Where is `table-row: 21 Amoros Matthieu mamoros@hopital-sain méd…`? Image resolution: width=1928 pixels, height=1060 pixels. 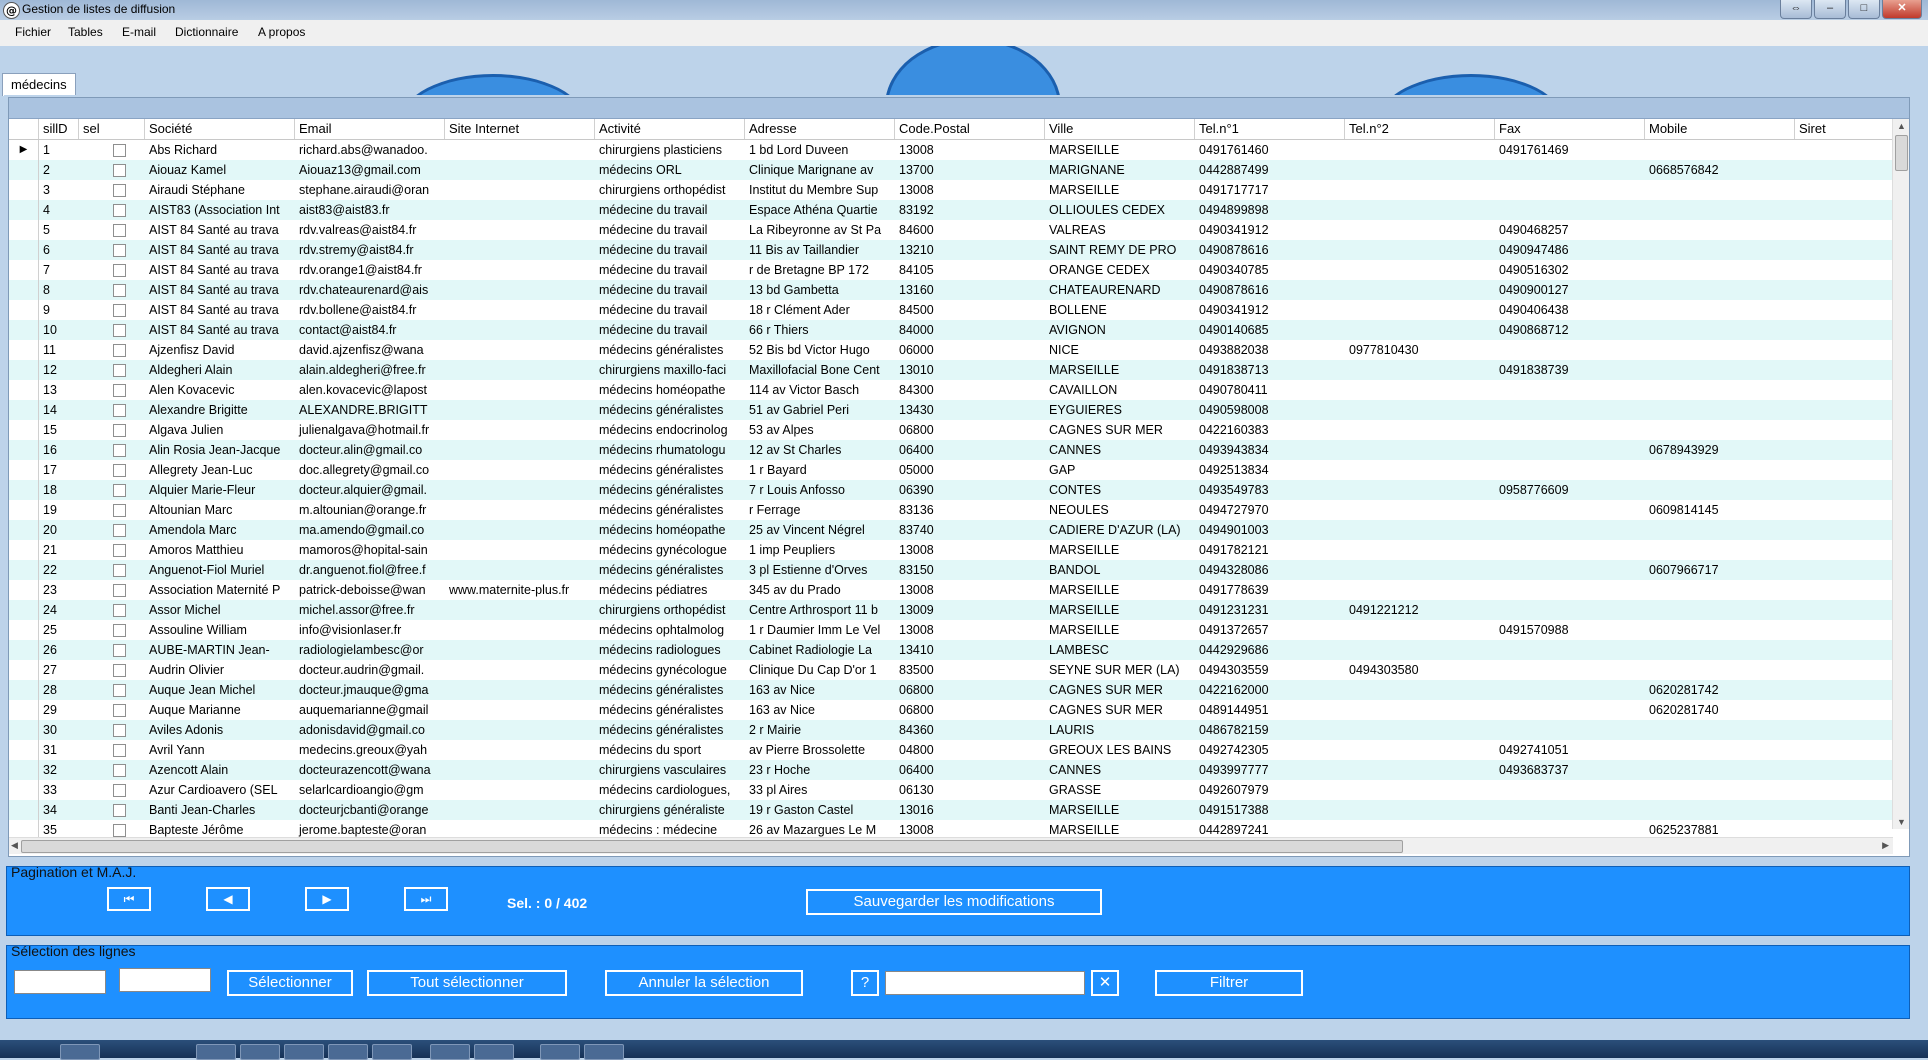
table-row: 21 Amoros Matthieu mamoros@hopital-sain méd… is located at coordinates (953, 550).